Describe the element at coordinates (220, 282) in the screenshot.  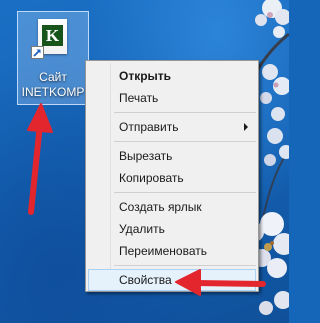
I see `arrow-left-icon` at that location.